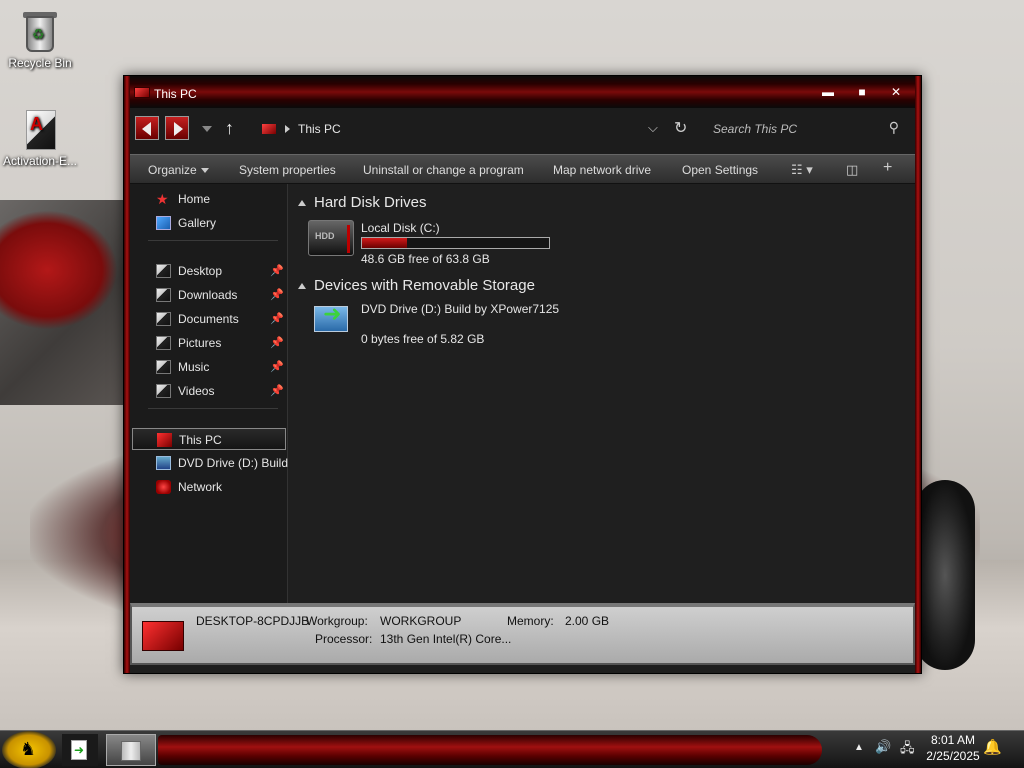 The height and width of the screenshot is (768, 1024). What do you see at coordinates (992, 747) in the screenshot?
I see `notifications-bell-icon: 🔔` at bounding box center [992, 747].